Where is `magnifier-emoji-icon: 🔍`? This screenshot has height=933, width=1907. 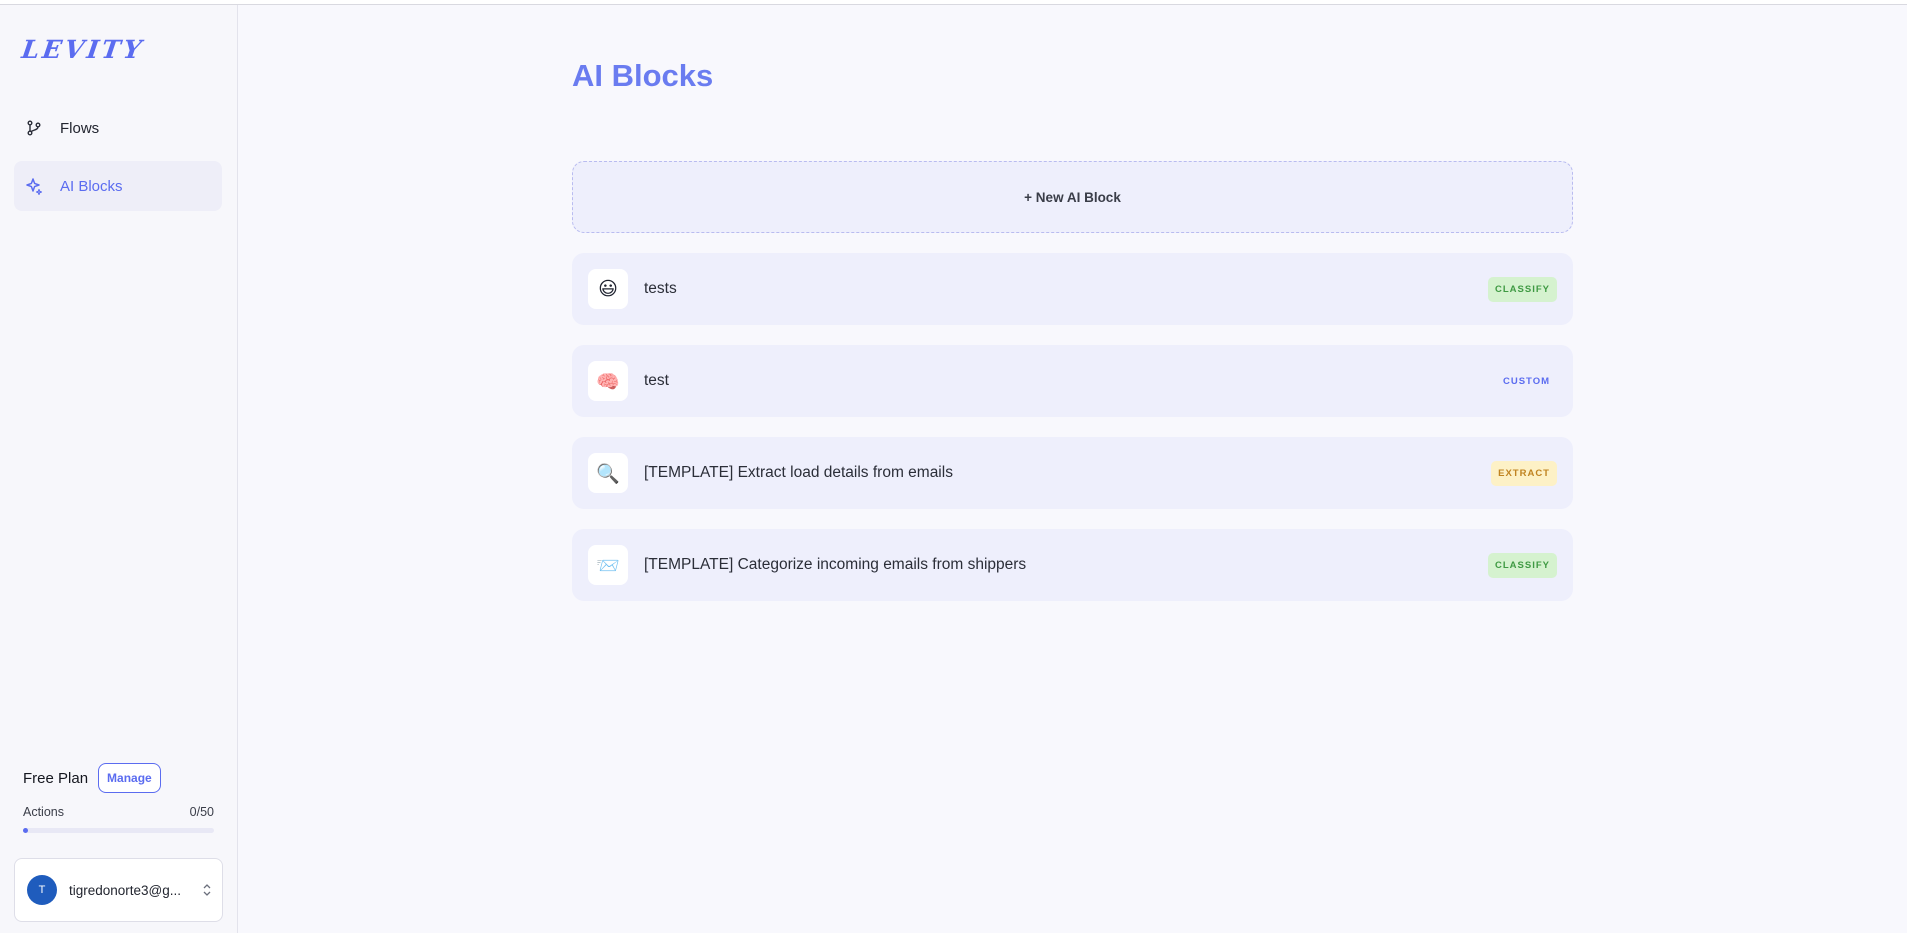 magnifier-emoji-icon: 🔍 is located at coordinates (608, 473).